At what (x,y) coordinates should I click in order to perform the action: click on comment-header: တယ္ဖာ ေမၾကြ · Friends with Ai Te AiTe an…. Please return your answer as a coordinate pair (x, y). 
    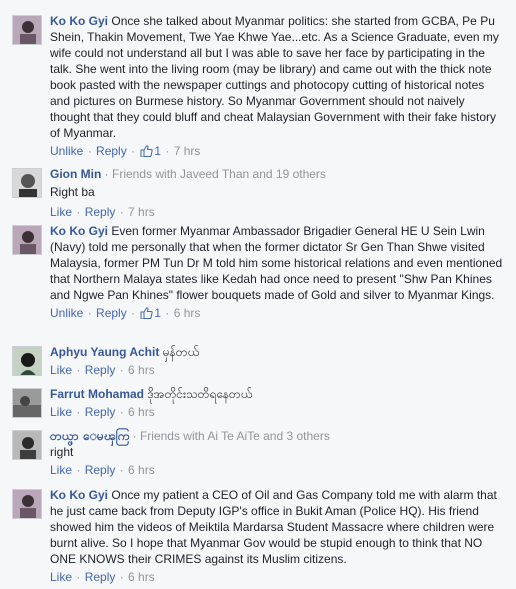
    Looking at the image, I should click on (277, 436).